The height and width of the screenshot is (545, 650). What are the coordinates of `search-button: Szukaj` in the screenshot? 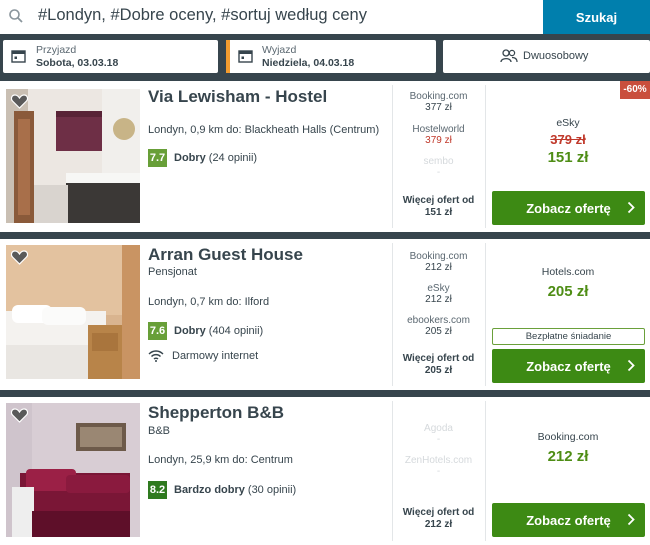 It's located at (596, 17).